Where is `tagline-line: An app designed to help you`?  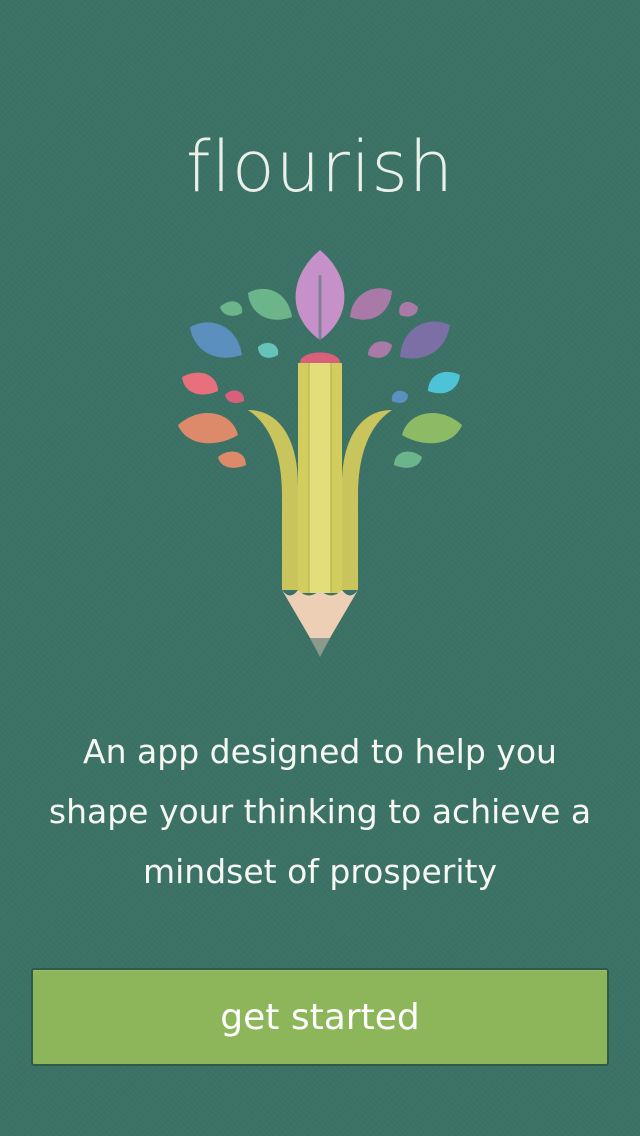 tagline-line: An app designed to help you is located at coordinates (320, 751).